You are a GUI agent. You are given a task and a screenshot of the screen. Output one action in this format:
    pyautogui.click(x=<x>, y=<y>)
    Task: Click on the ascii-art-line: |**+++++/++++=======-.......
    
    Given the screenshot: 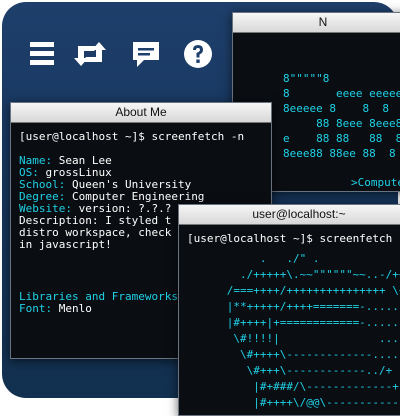 What is the action you would take?
    pyautogui.click(x=293, y=306)
    